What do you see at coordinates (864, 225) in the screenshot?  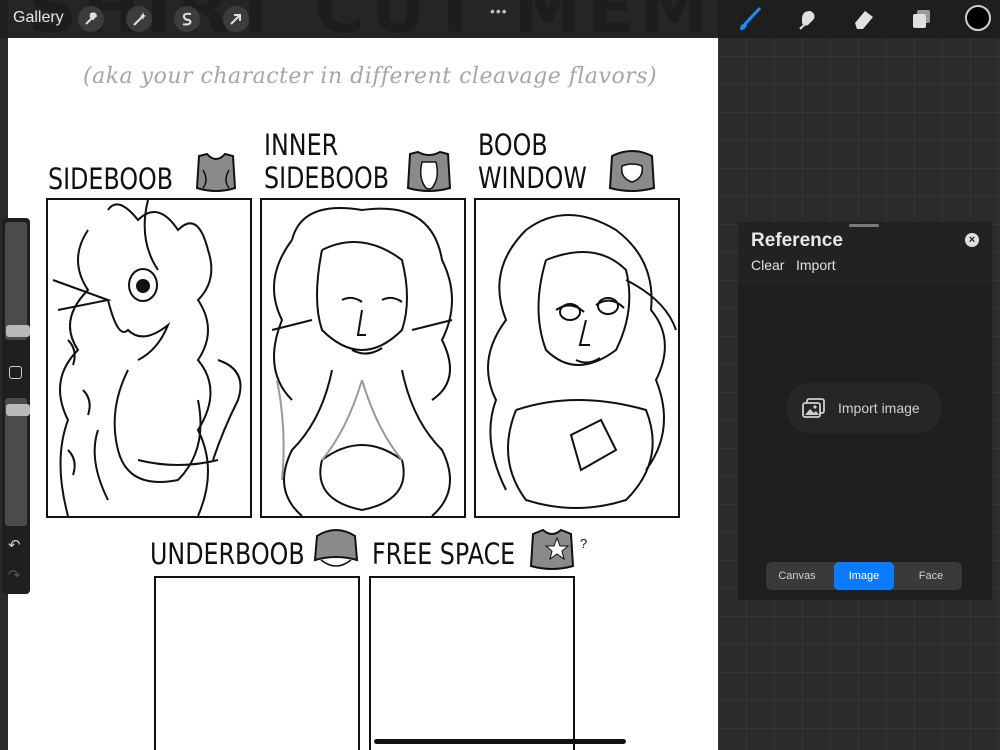 I see `panel-grabber` at bounding box center [864, 225].